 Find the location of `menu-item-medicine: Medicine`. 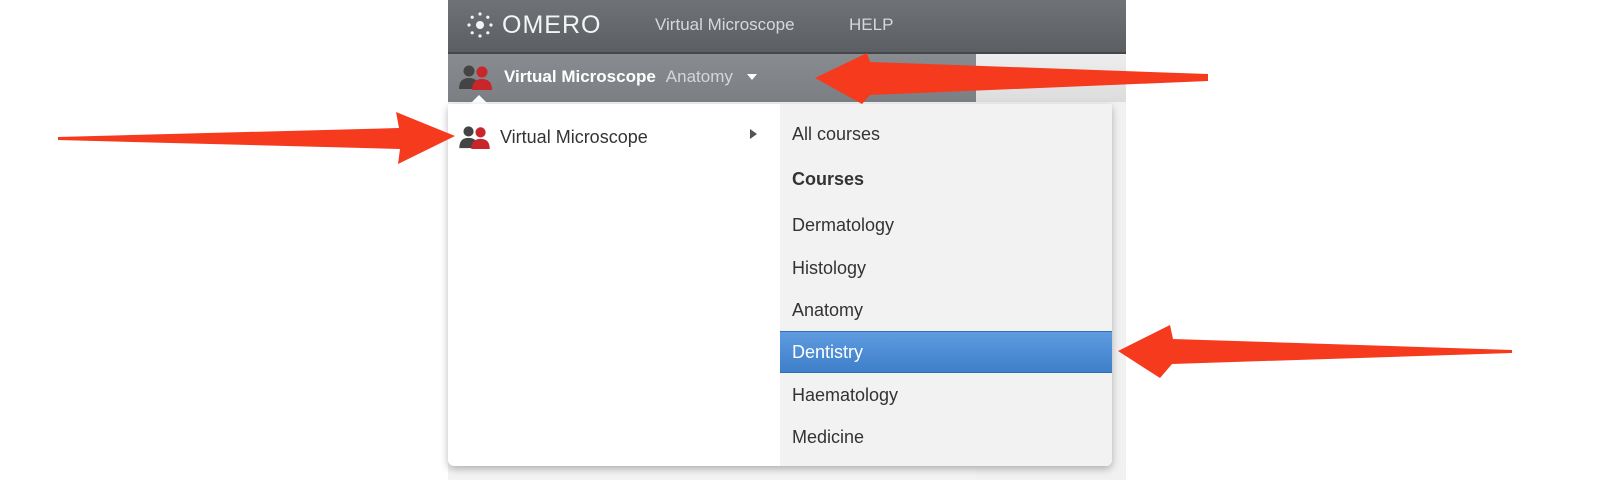

menu-item-medicine: Medicine is located at coordinates (946, 437).